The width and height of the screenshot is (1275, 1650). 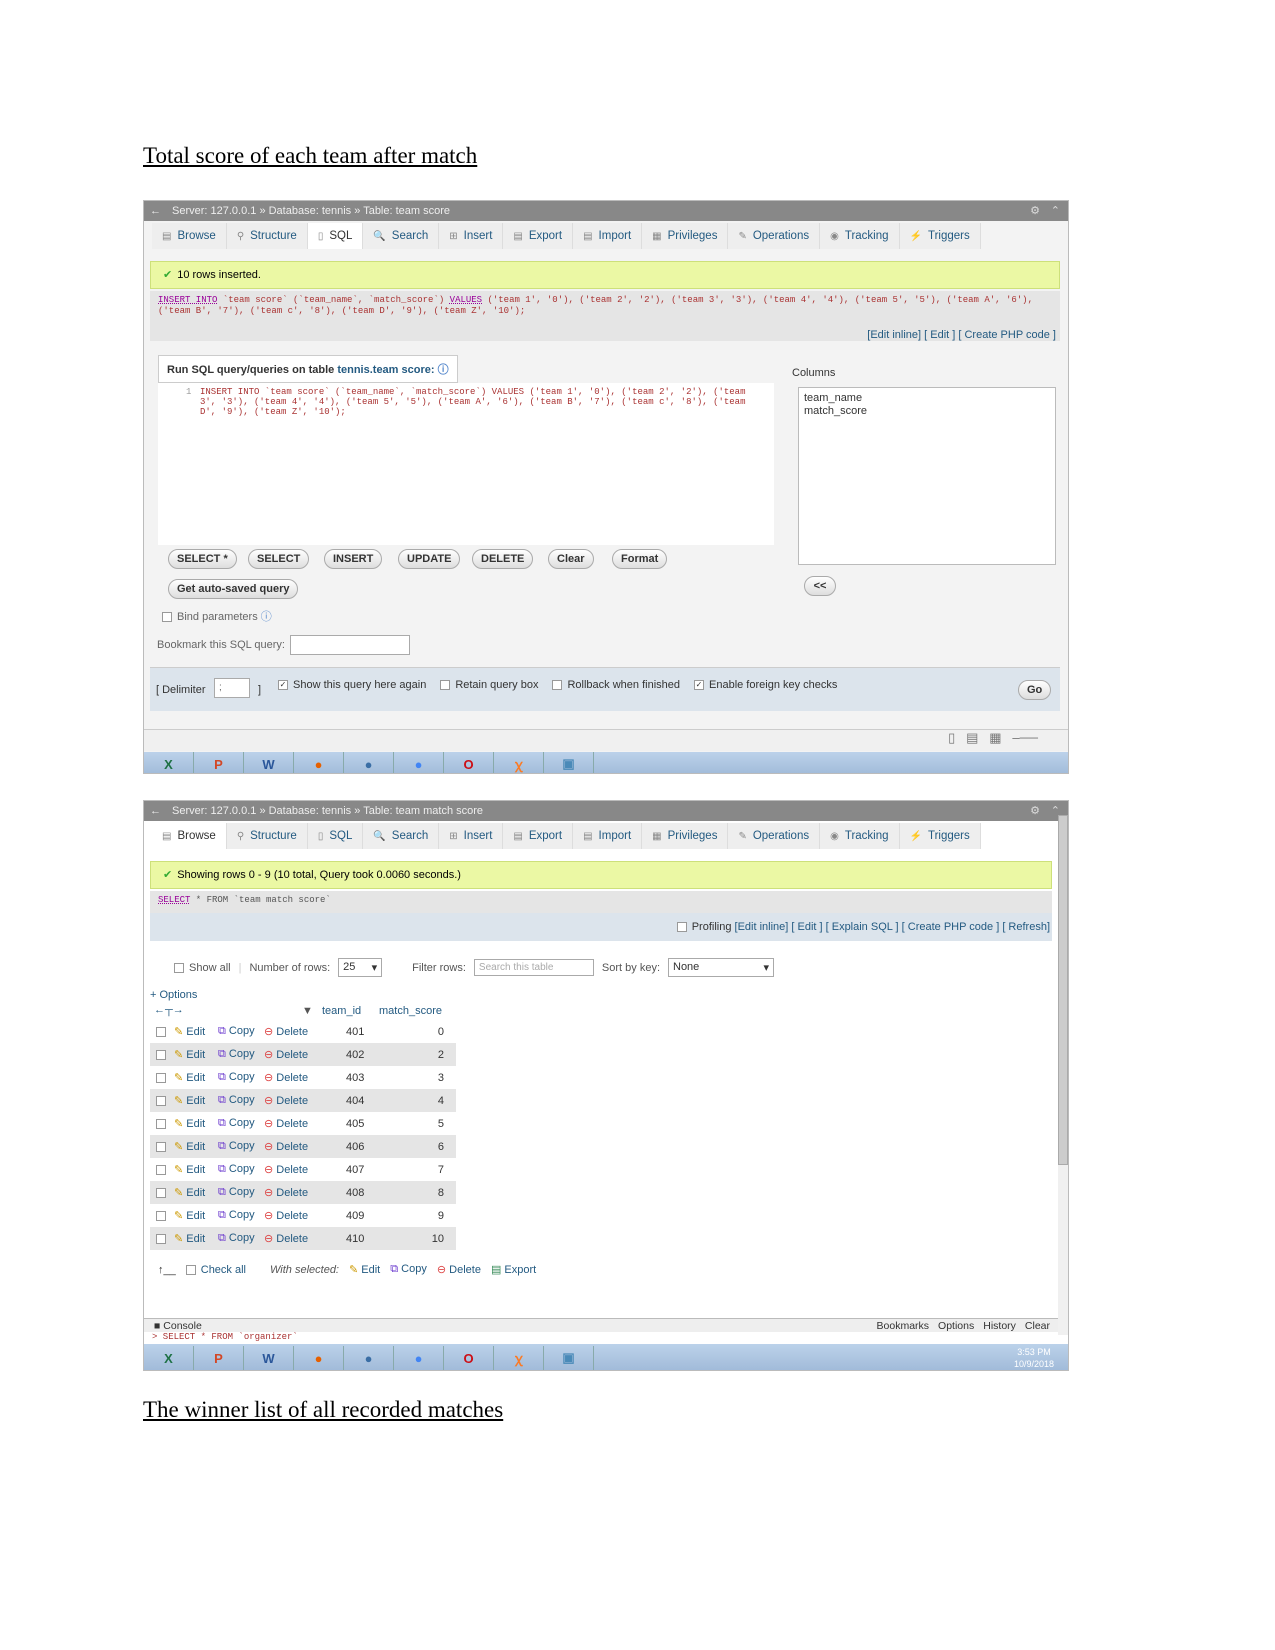 I want to click on console-link-clear: Clear, so click(x=1037, y=1326).